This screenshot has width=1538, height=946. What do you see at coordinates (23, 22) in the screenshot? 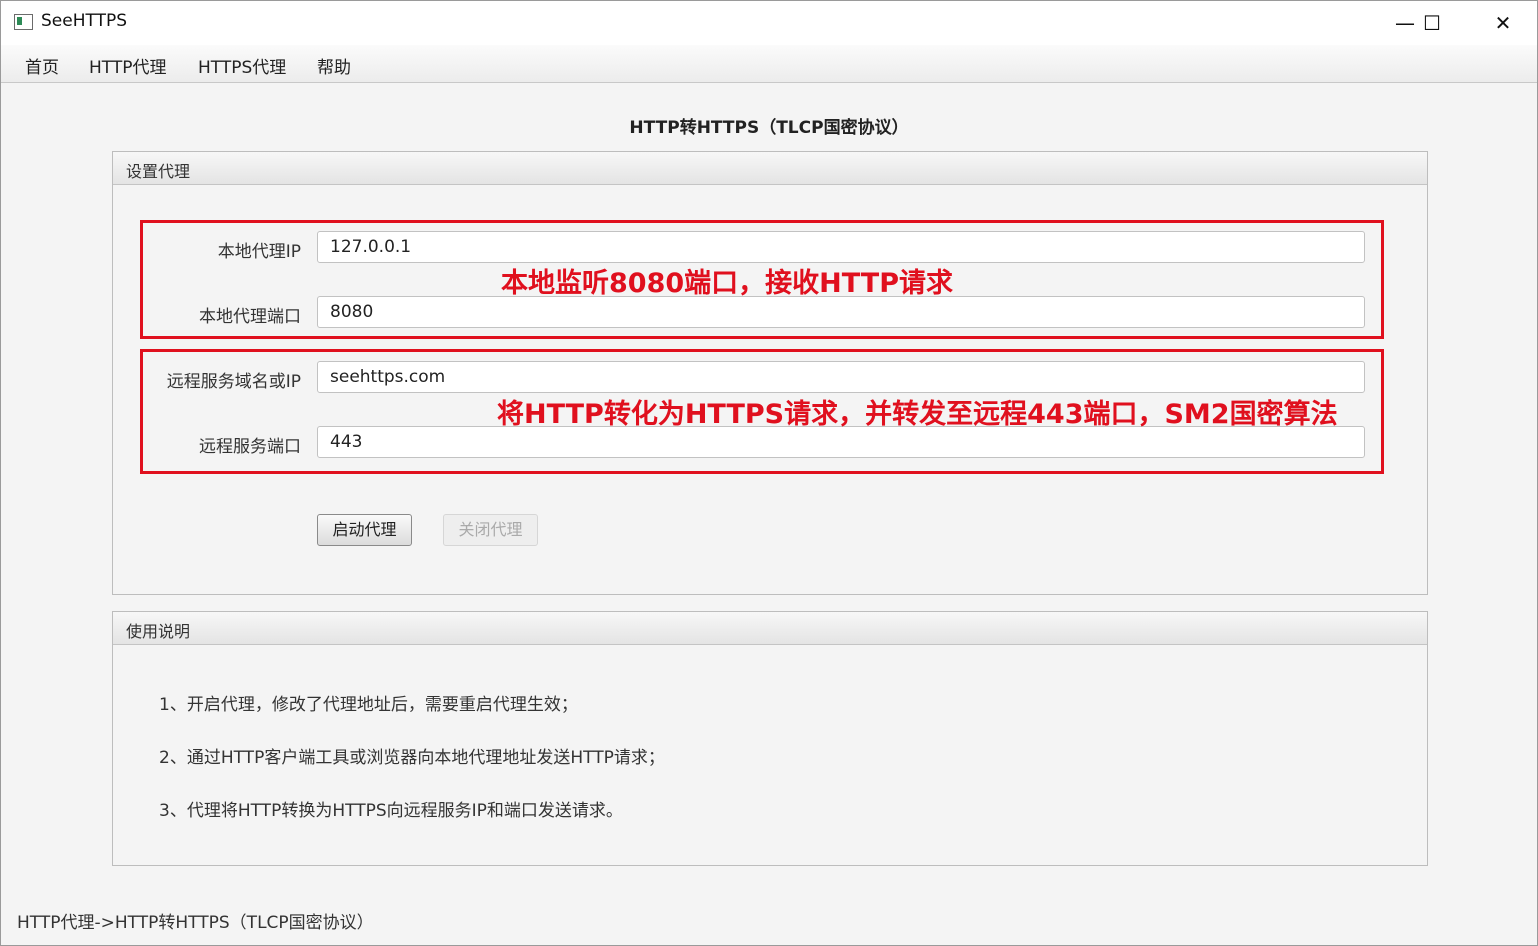
I see `app-icon` at bounding box center [23, 22].